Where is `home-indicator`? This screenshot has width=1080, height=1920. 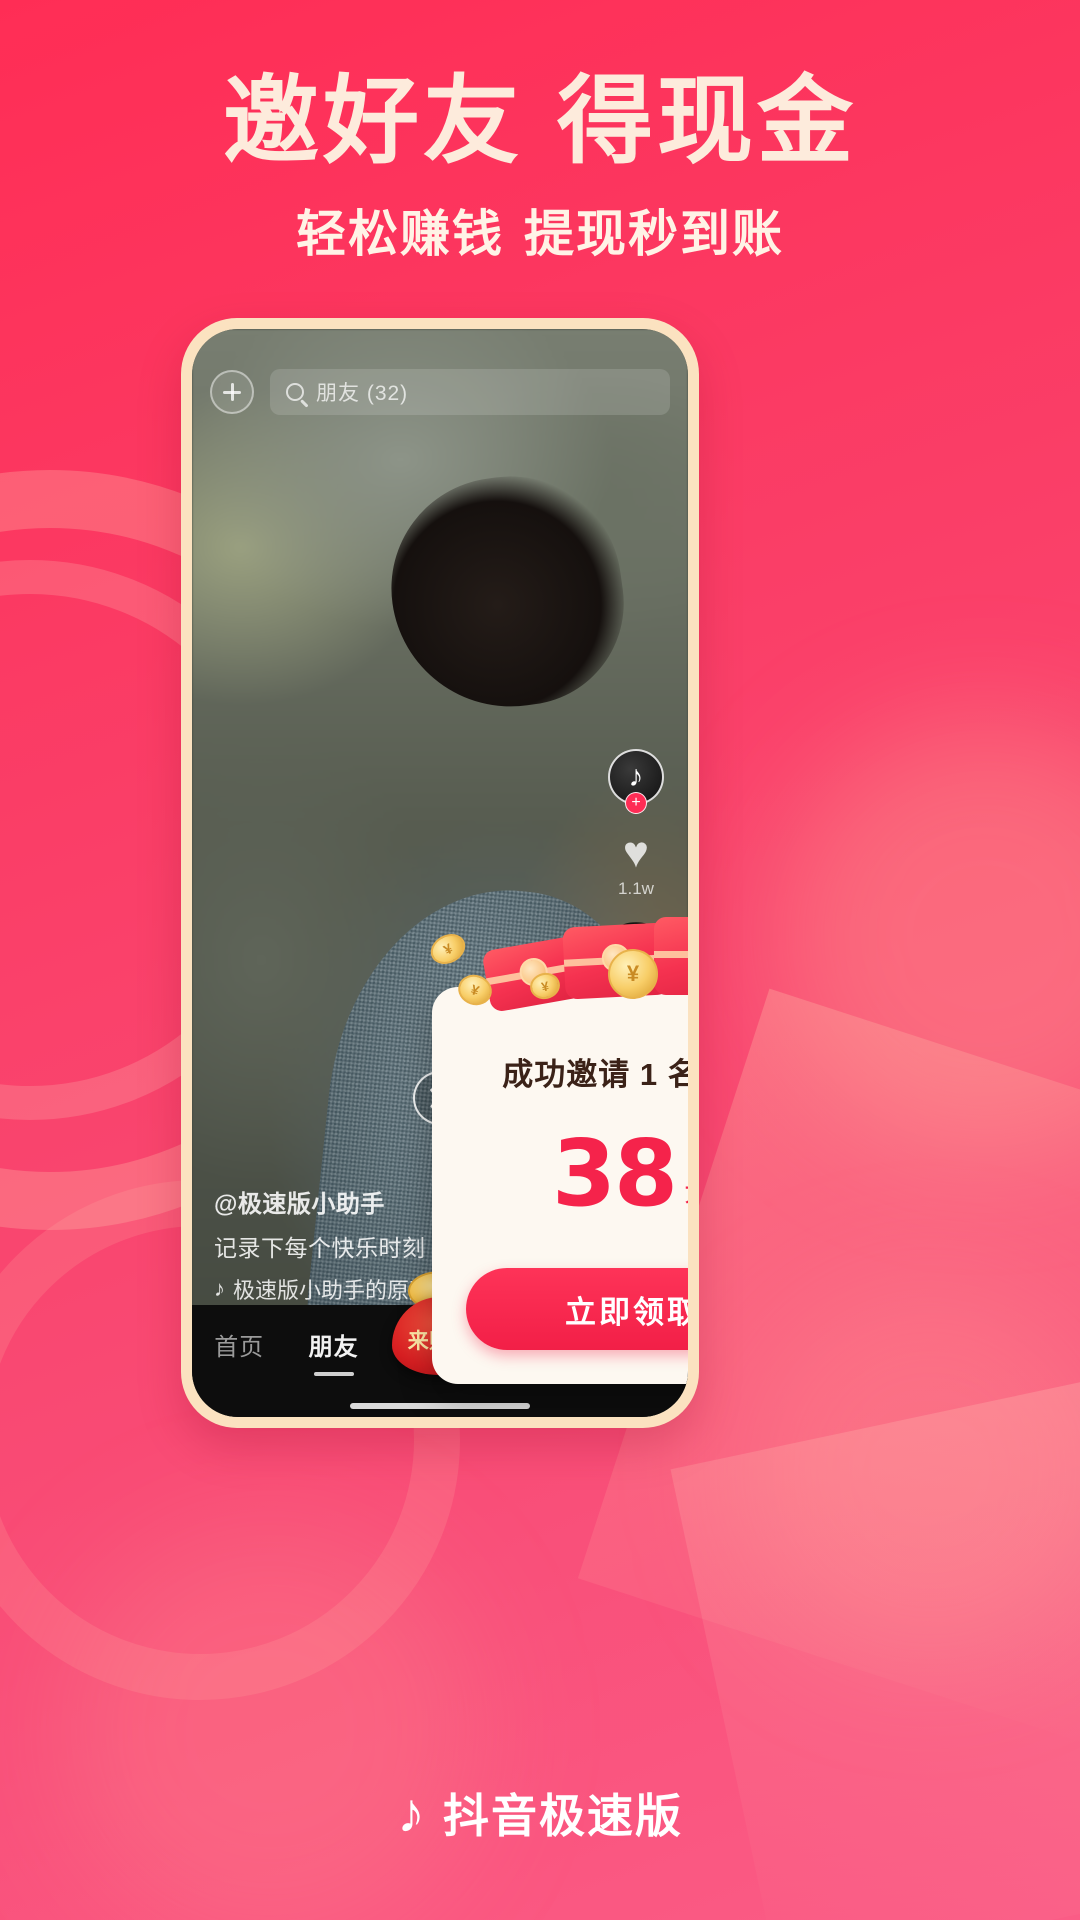
home-indicator is located at coordinates (440, 1406).